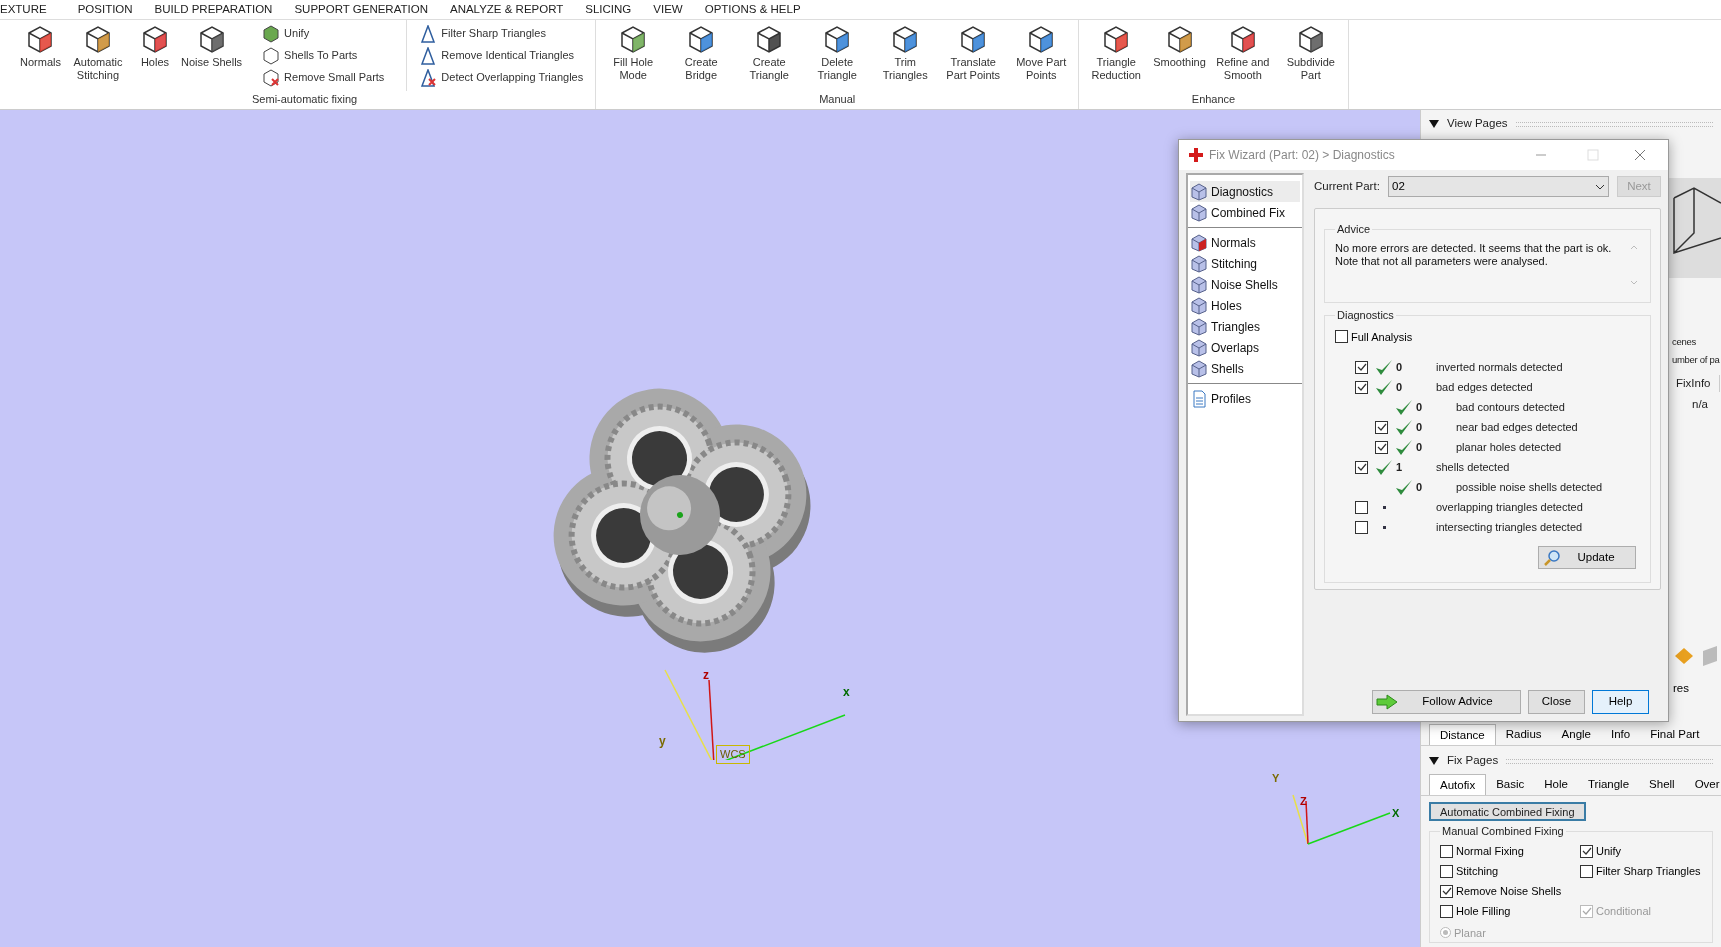 Image resolution: width=1721 pixels, height=947 pixels. I want to click on menu-item: BUILD PREPARATION, so click(213, 9).